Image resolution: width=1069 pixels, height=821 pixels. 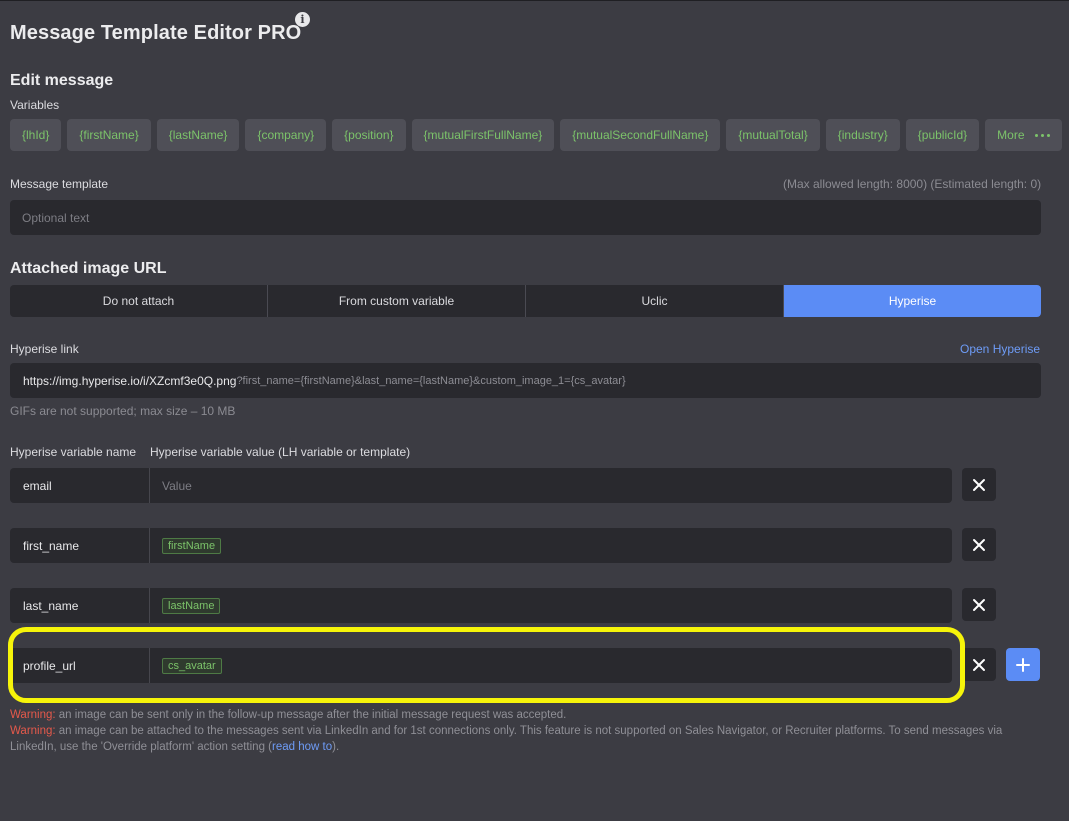 What do you see at coordinates (109, 135) in the screenshot?
I see `variable-chip-firstname: {firstName}` at bounding box center [109, 135].